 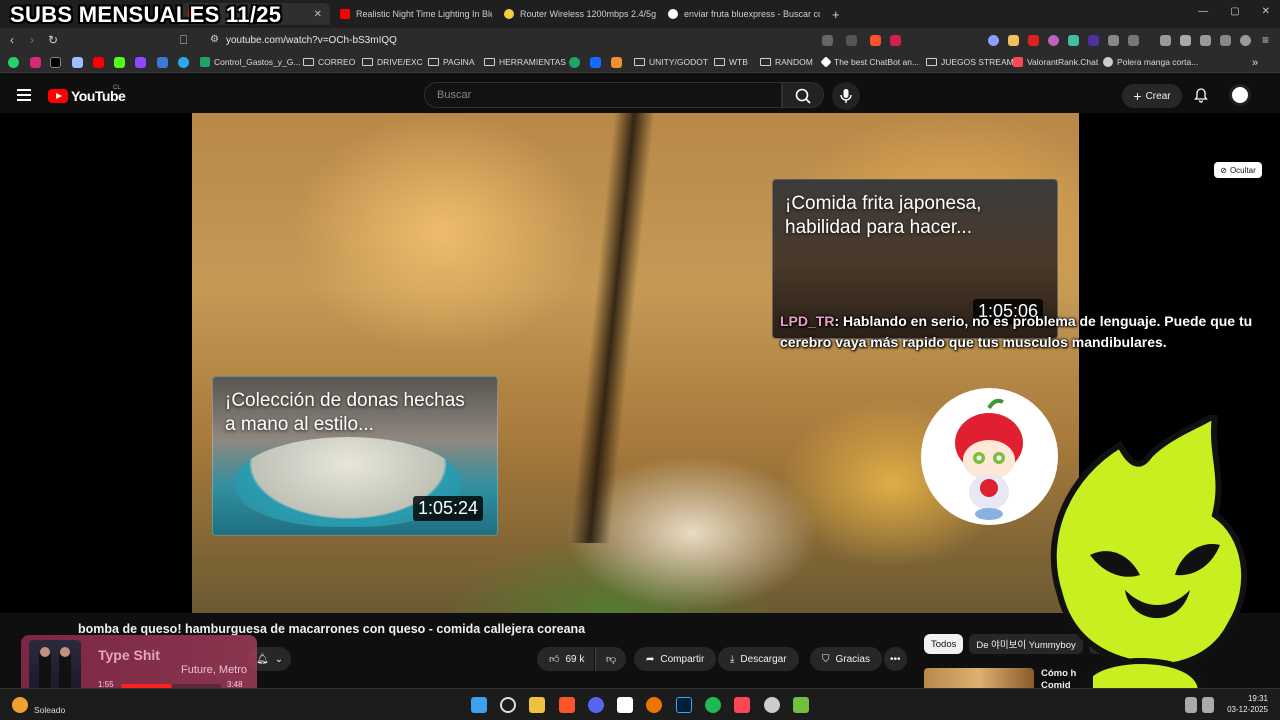 I want to click on youtube-icon, so click(x=98, y=62).